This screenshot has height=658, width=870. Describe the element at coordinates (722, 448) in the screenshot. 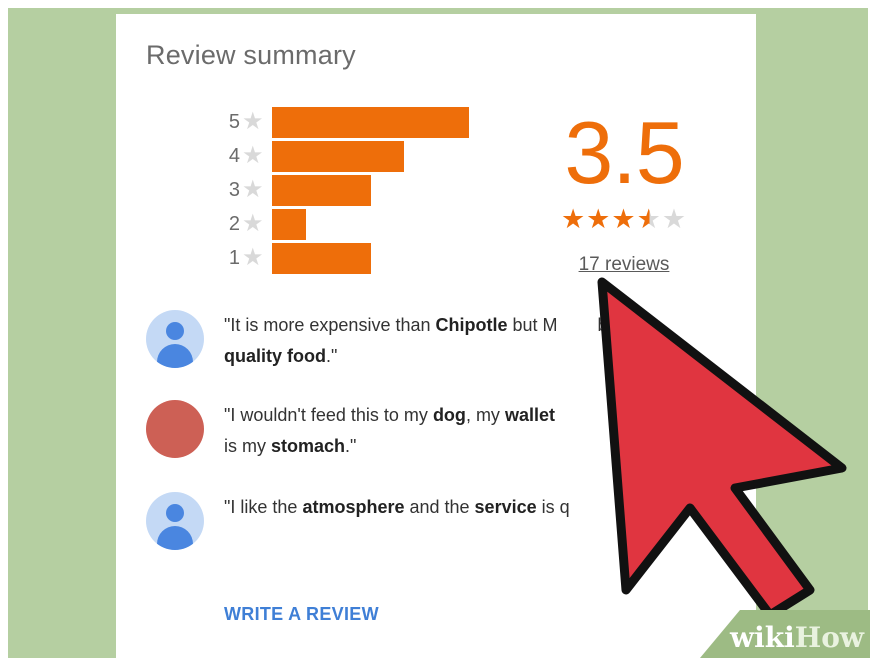

I see `pointer-arrow-icon` at that location.